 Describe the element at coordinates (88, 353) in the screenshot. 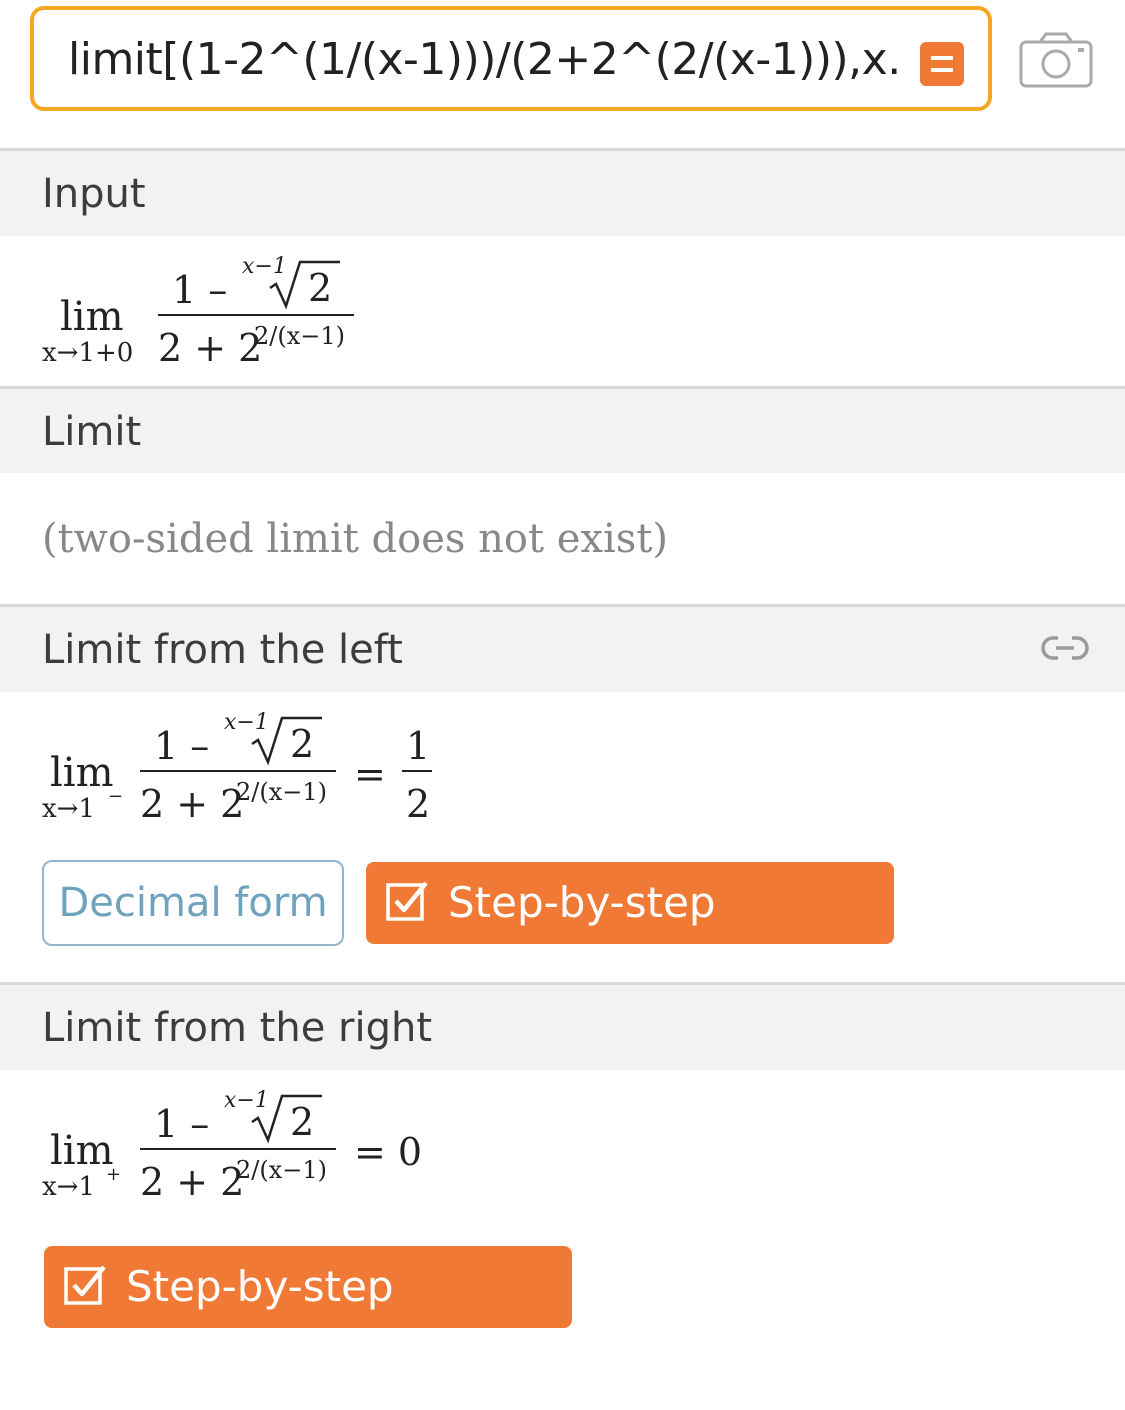

I see `lim-subscript: x→1+0` at that location.